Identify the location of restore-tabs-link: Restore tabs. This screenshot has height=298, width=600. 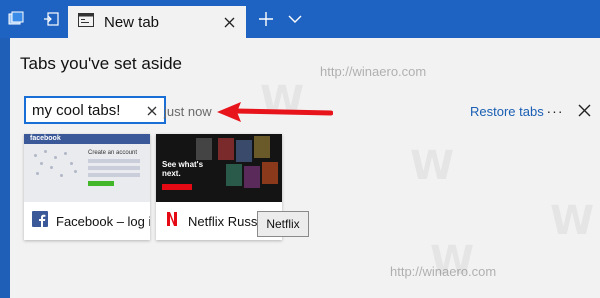
(507, 111).